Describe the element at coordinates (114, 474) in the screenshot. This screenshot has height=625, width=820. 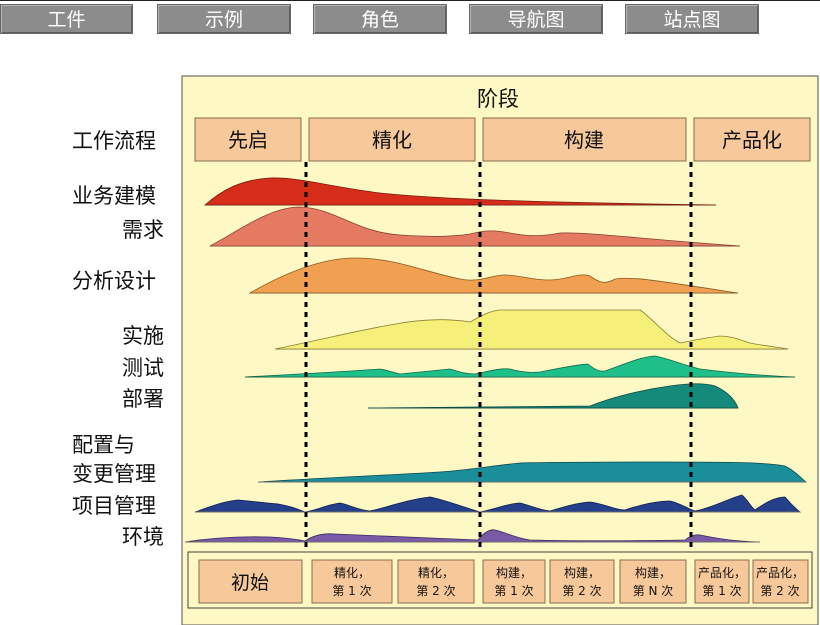
I see `label-change-management: 变更管理` at that location.